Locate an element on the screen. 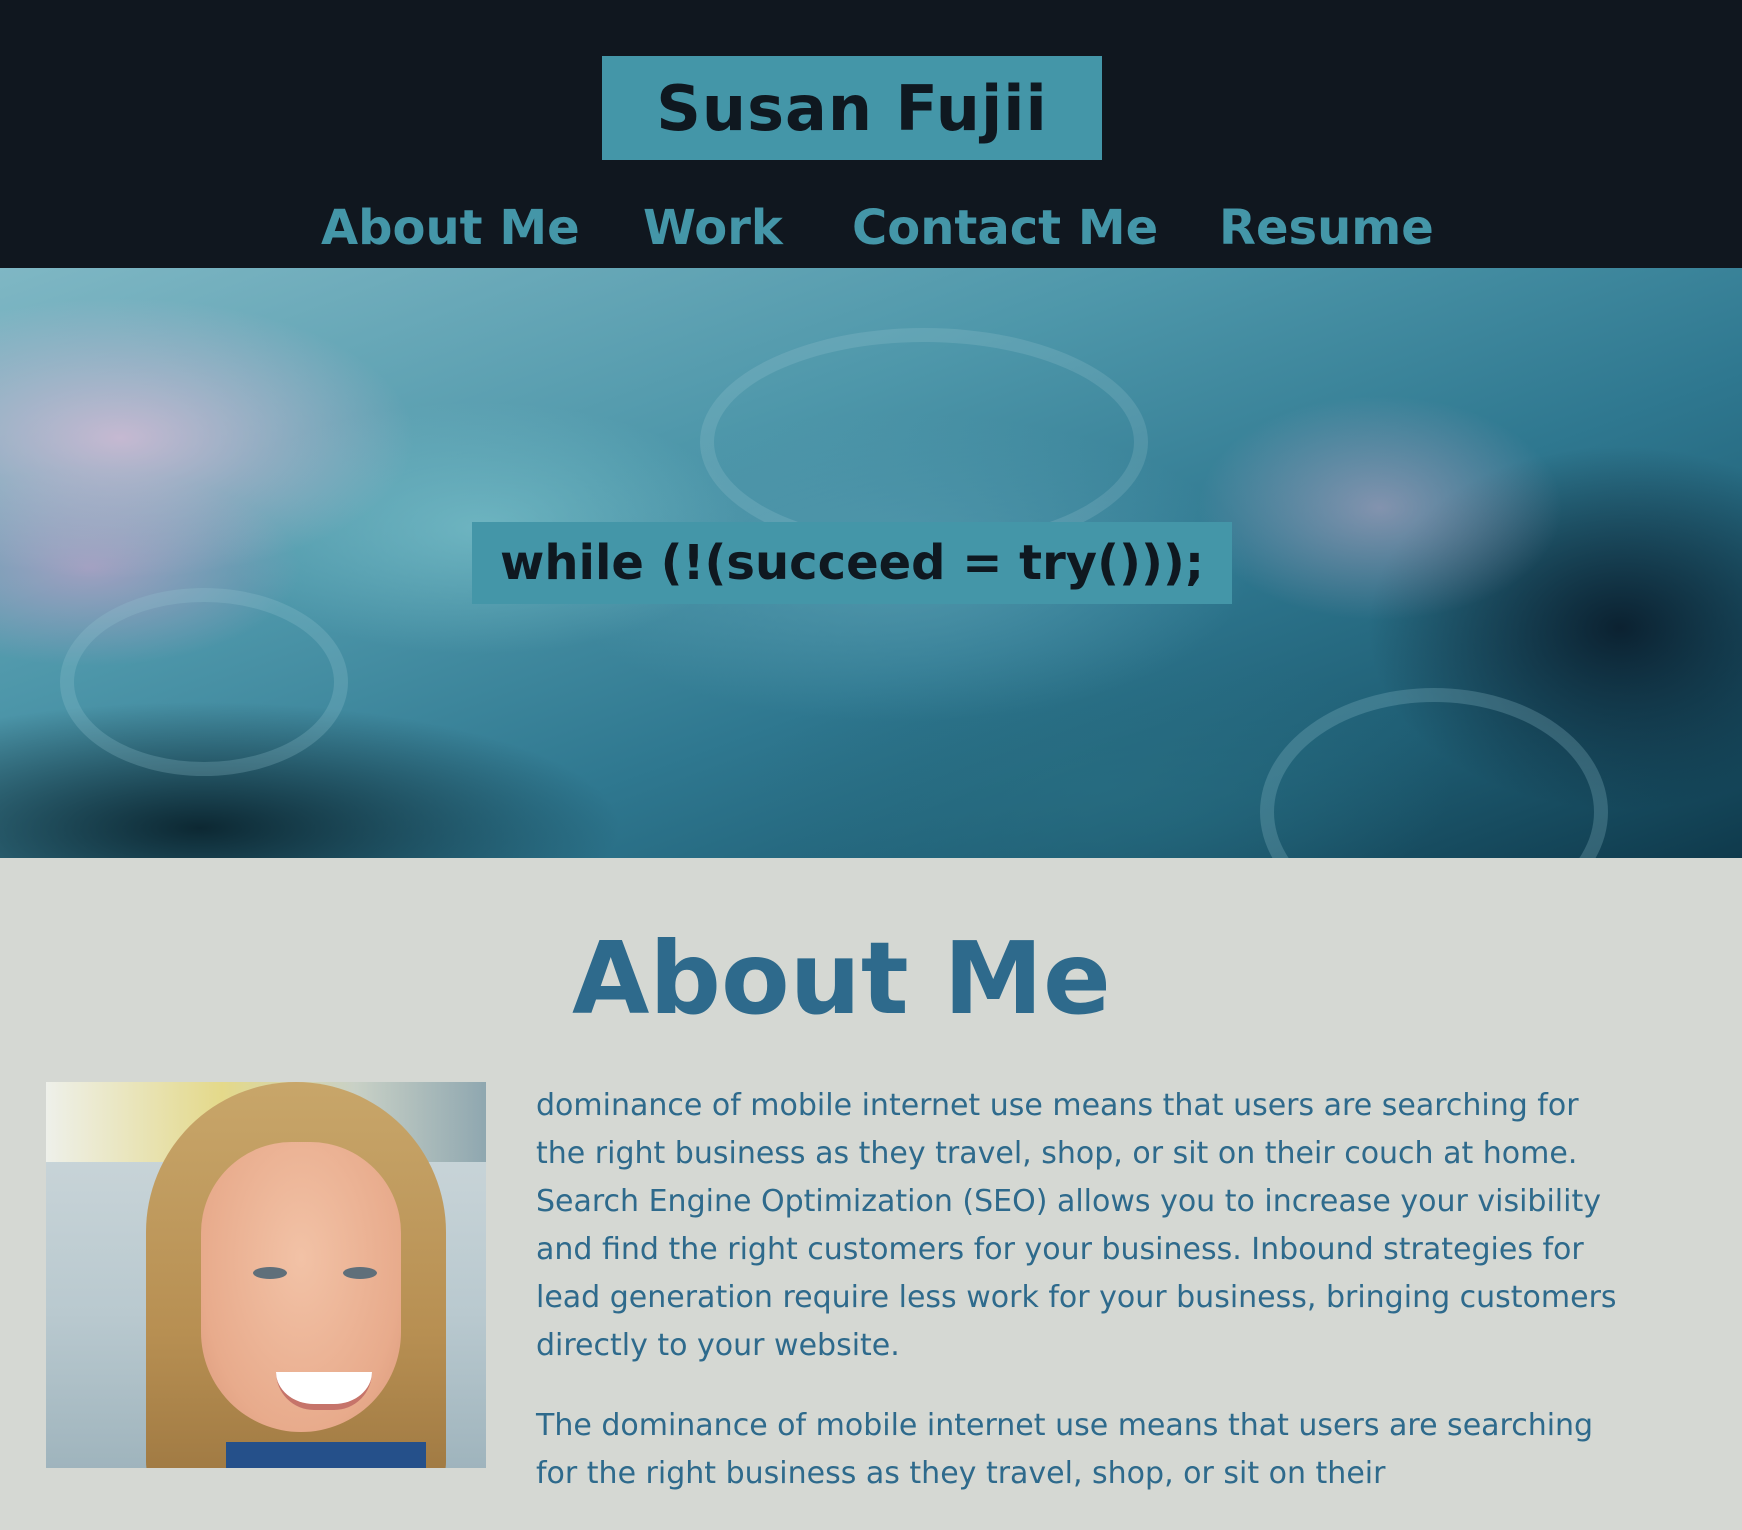 The image size is (1742, 1530). photo-shirt is located at coordinates (326, 1455).